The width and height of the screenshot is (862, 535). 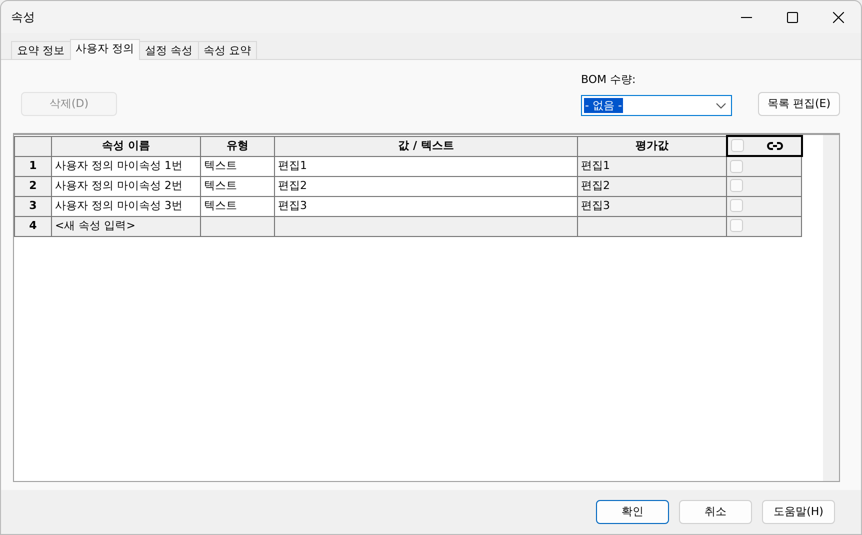 What do you see at coordinates (775, 145) in the screenshot?
I see `link-icon` at bounding box center [775, 145].